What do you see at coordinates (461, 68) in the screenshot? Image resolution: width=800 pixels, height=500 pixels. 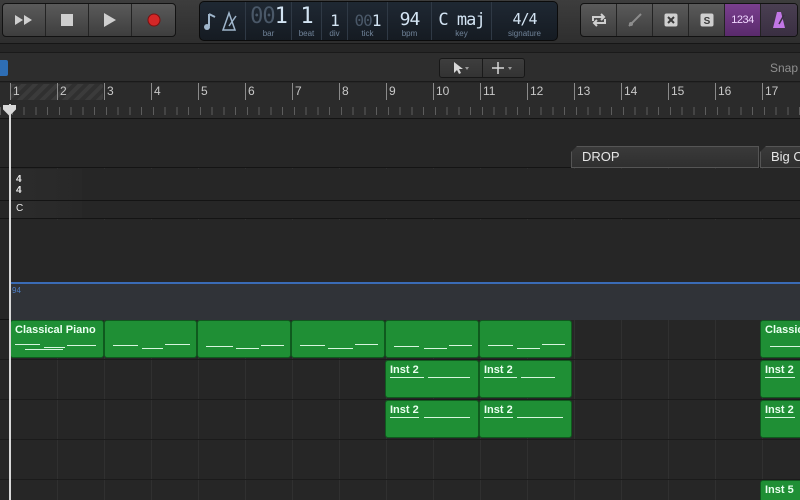 I see `pointer-tool-menu` at bounding box center [461, 68].